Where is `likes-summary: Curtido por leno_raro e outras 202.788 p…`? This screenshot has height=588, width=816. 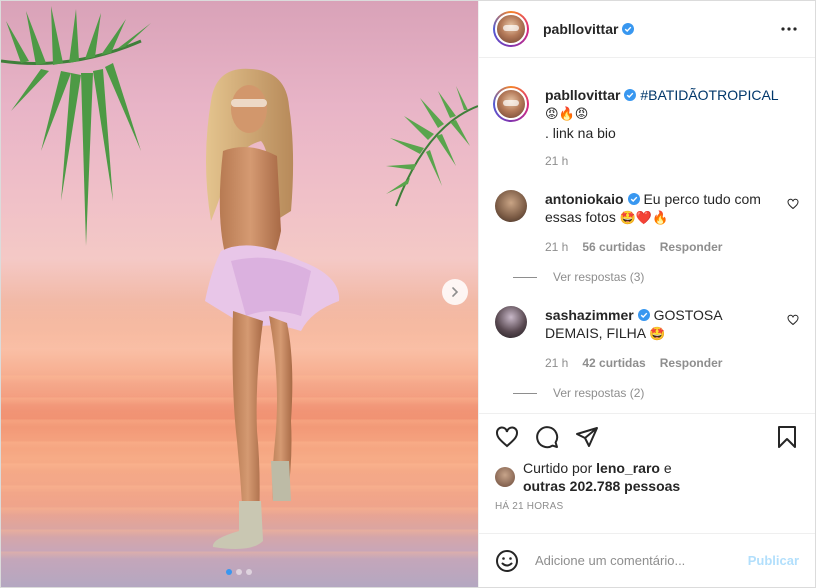
likes-summary: Curtido por leno_raro e outras 202.788 p… is located at coordinates (647, 477).